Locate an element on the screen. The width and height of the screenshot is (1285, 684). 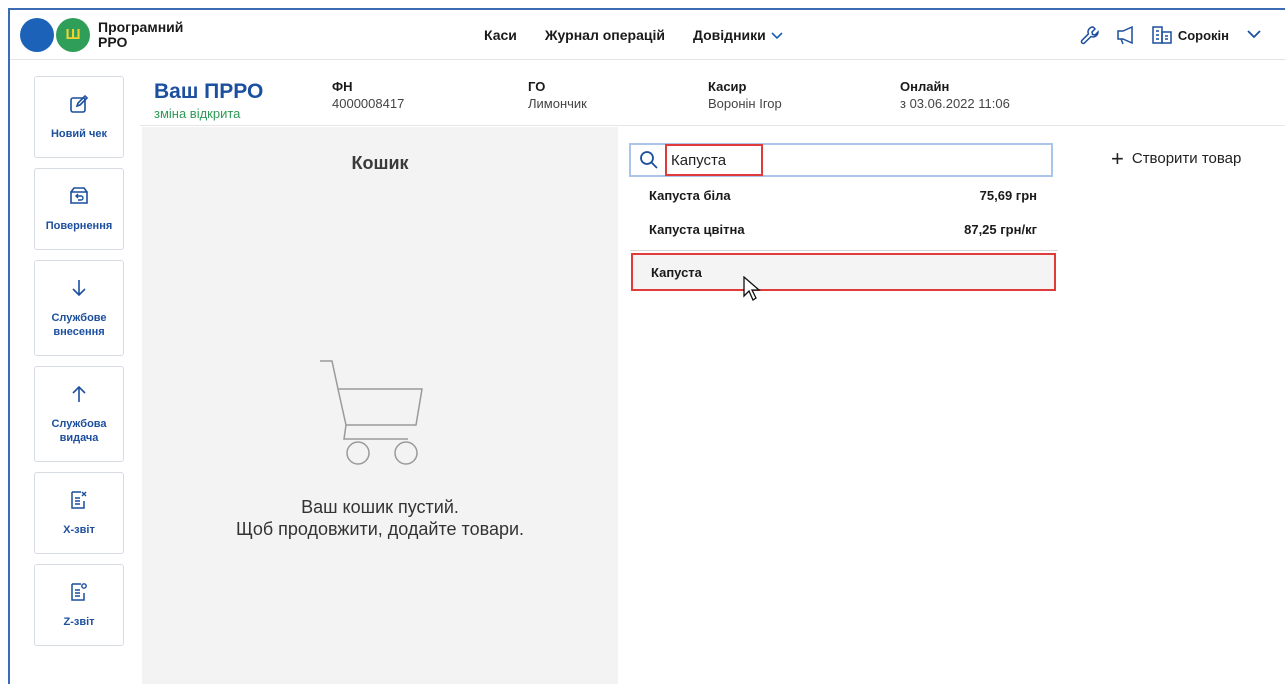
cashier-block: Касир Воронін Ігор is located at coordinates (745, 95).